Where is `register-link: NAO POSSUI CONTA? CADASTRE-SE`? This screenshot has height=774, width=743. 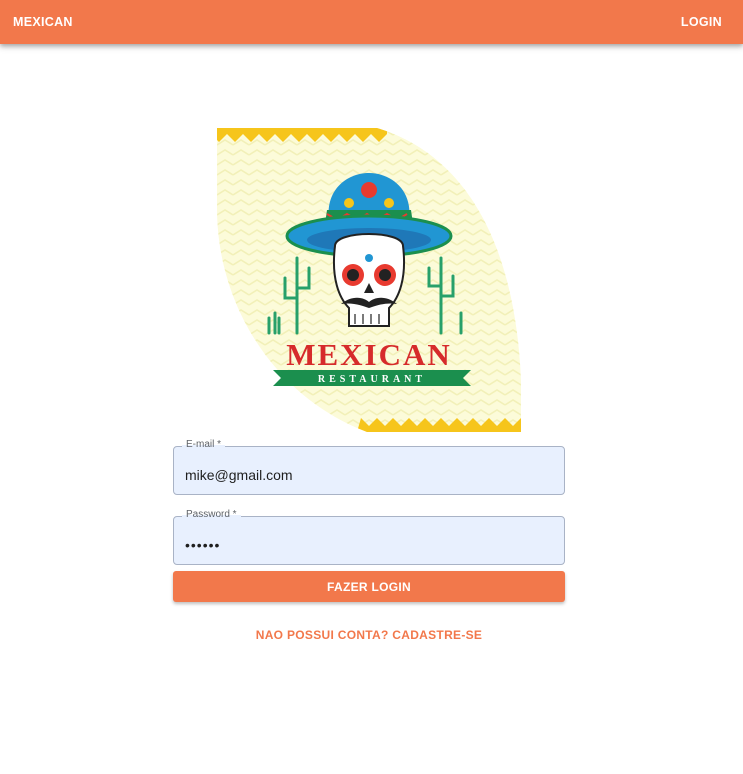 register-link: NAO POSSUI CONTA? CADASTRE-SE is located at coordinates (369, 635).